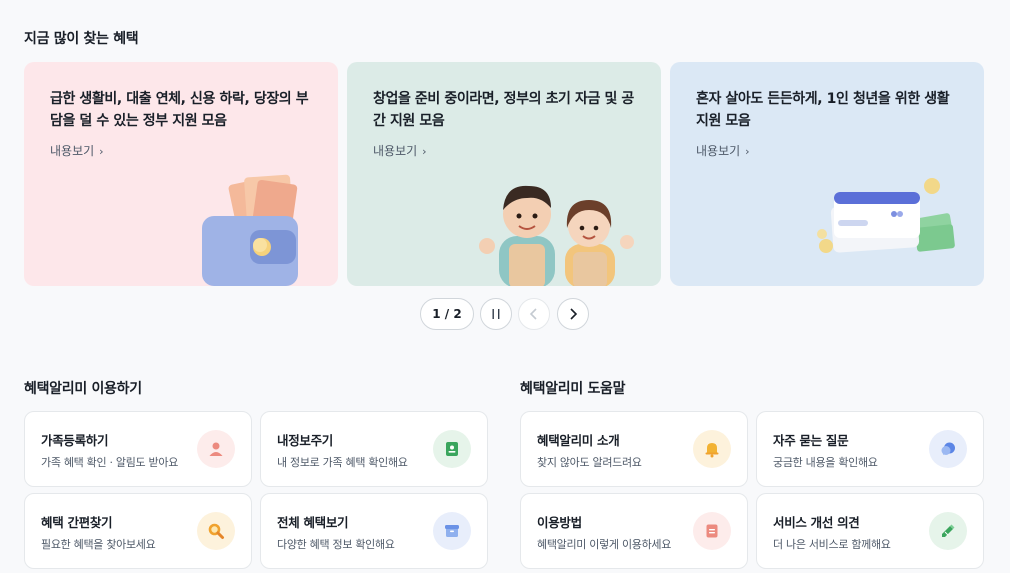 Image resolution: width=1010 pixels, height=573 pixels. What do you see at coordinates (336, 544) in the screenshot?
I see `tile-desc: 다양한 혜택 정보 확인해요` at bounding box center [336, 544].